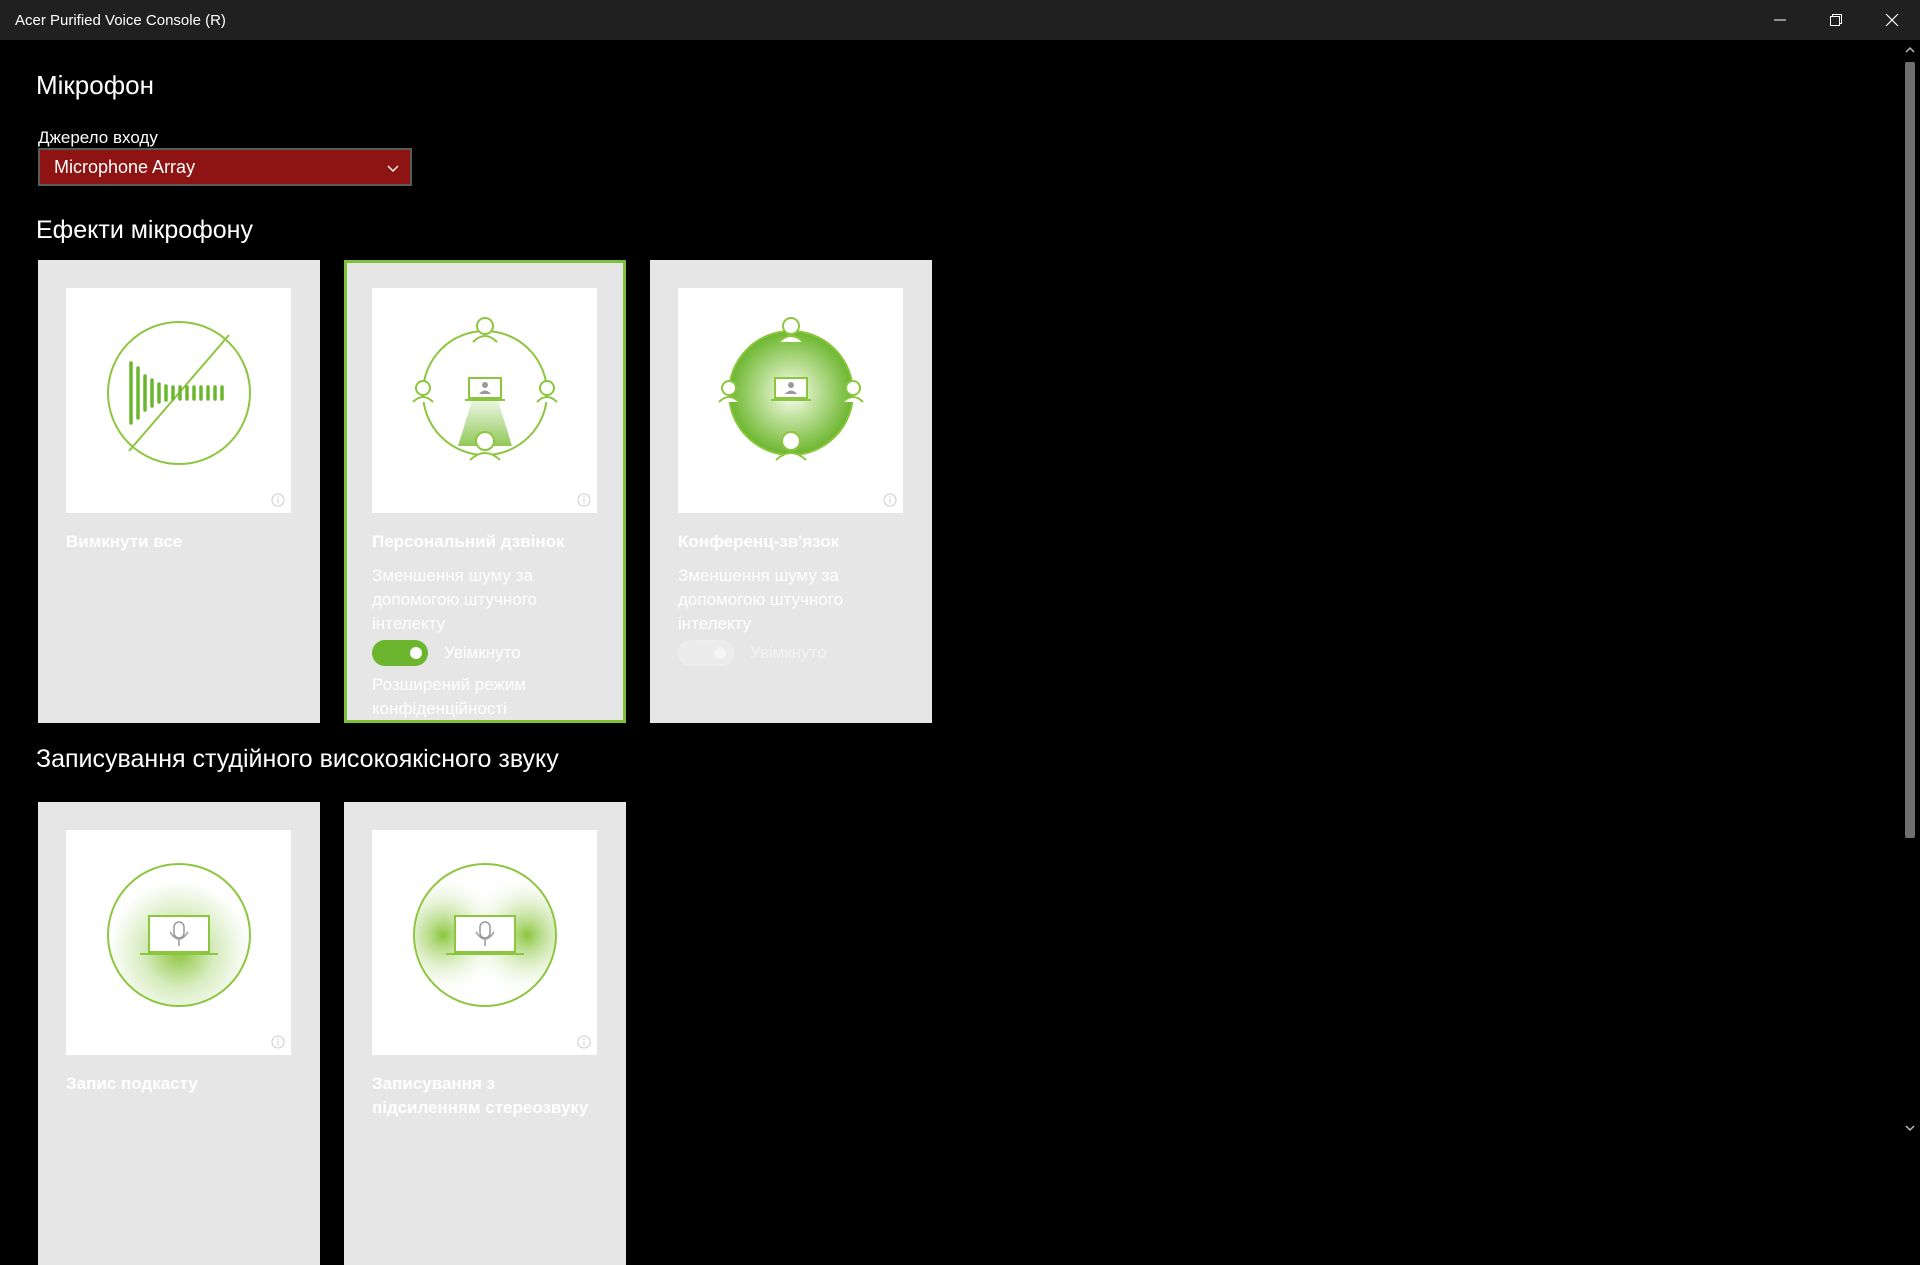  I want to click on restore-icon, so click(1836, 20).